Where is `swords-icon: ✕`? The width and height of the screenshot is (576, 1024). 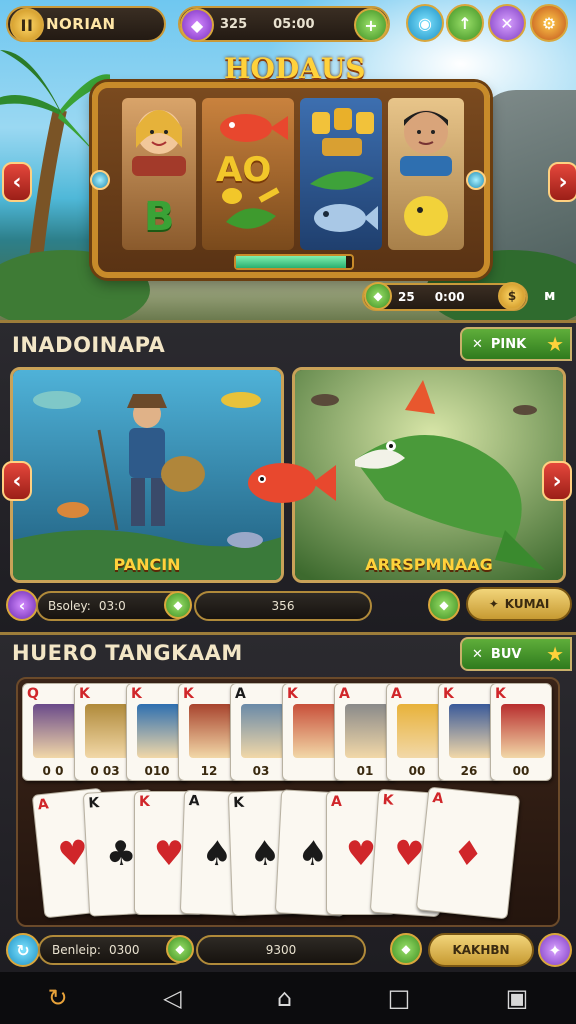
swords-icon: ✕ is located at coordinates (507, 23).